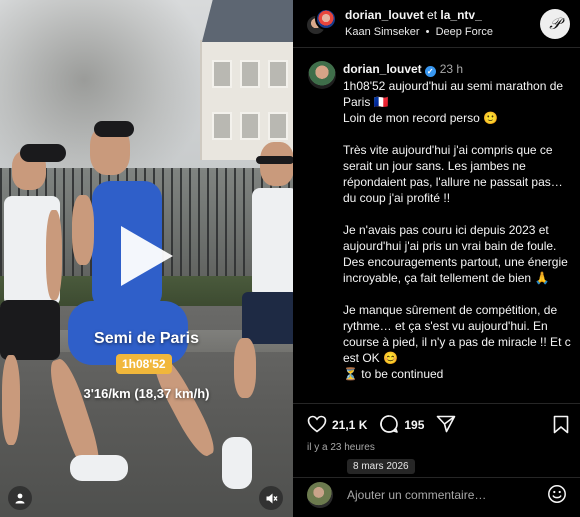 The width and height of the screenshot is (580, 517). Describe the element at coordinates (382, 69) in the screenshot. I see `caption-username: dorian_louvet` at that location.